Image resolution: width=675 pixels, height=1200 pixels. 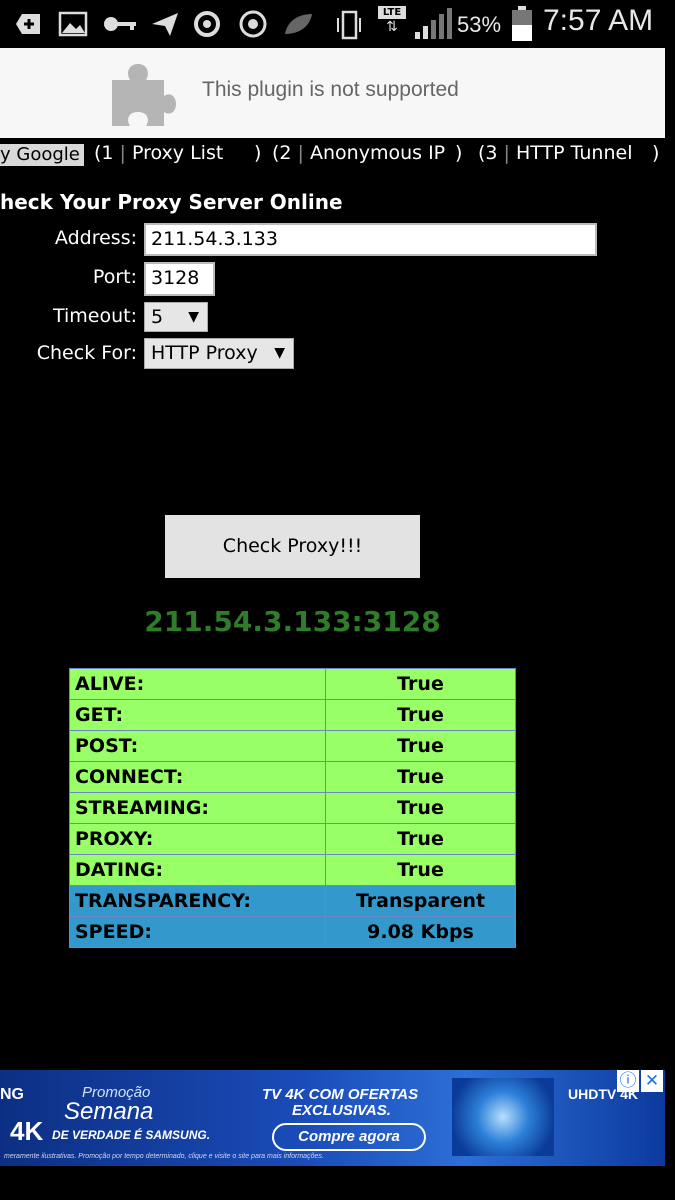 I want to click on check-proxy-button: Check Proxy!!!, so click(x=292, y=546).